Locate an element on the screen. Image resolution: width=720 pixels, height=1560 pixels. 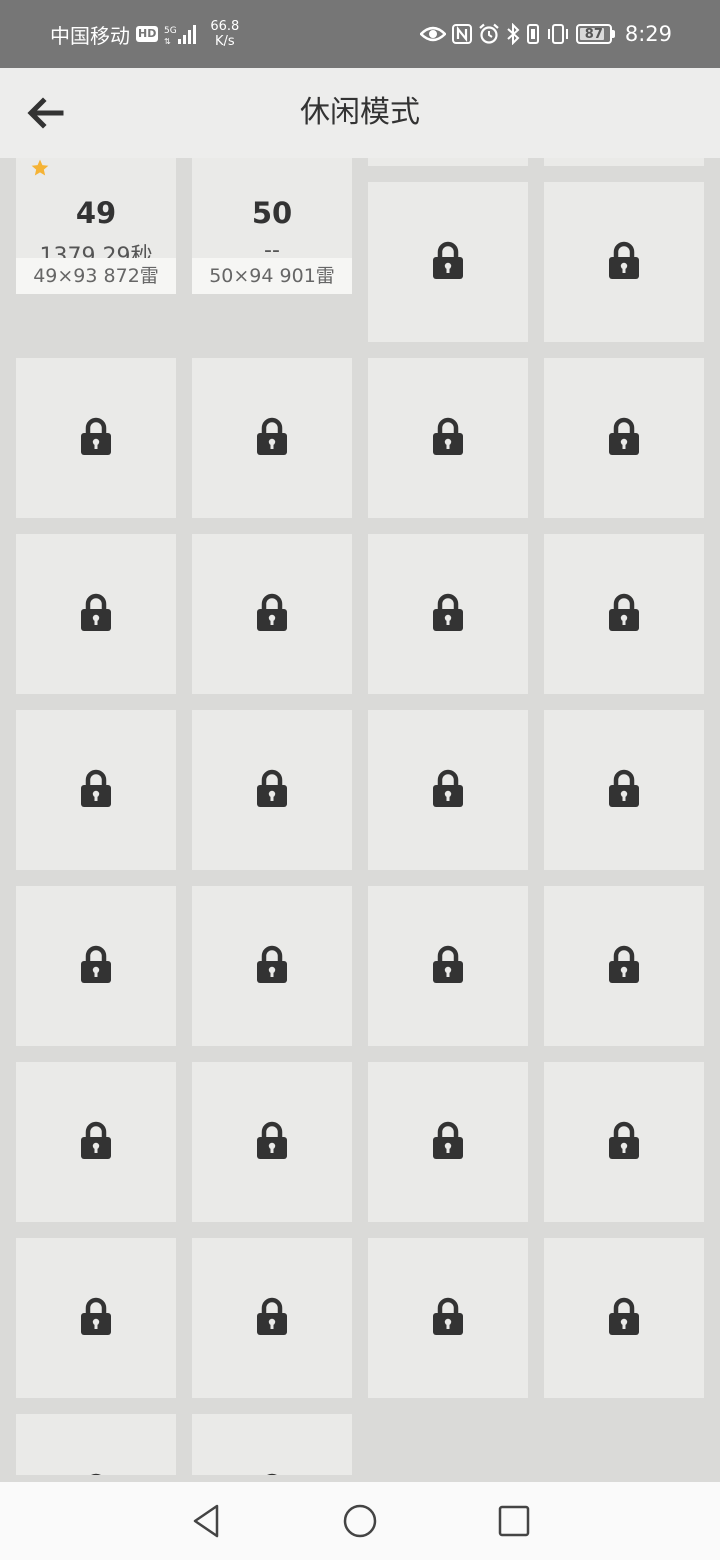
nav-home-button is located at coordinates (360, 1521).